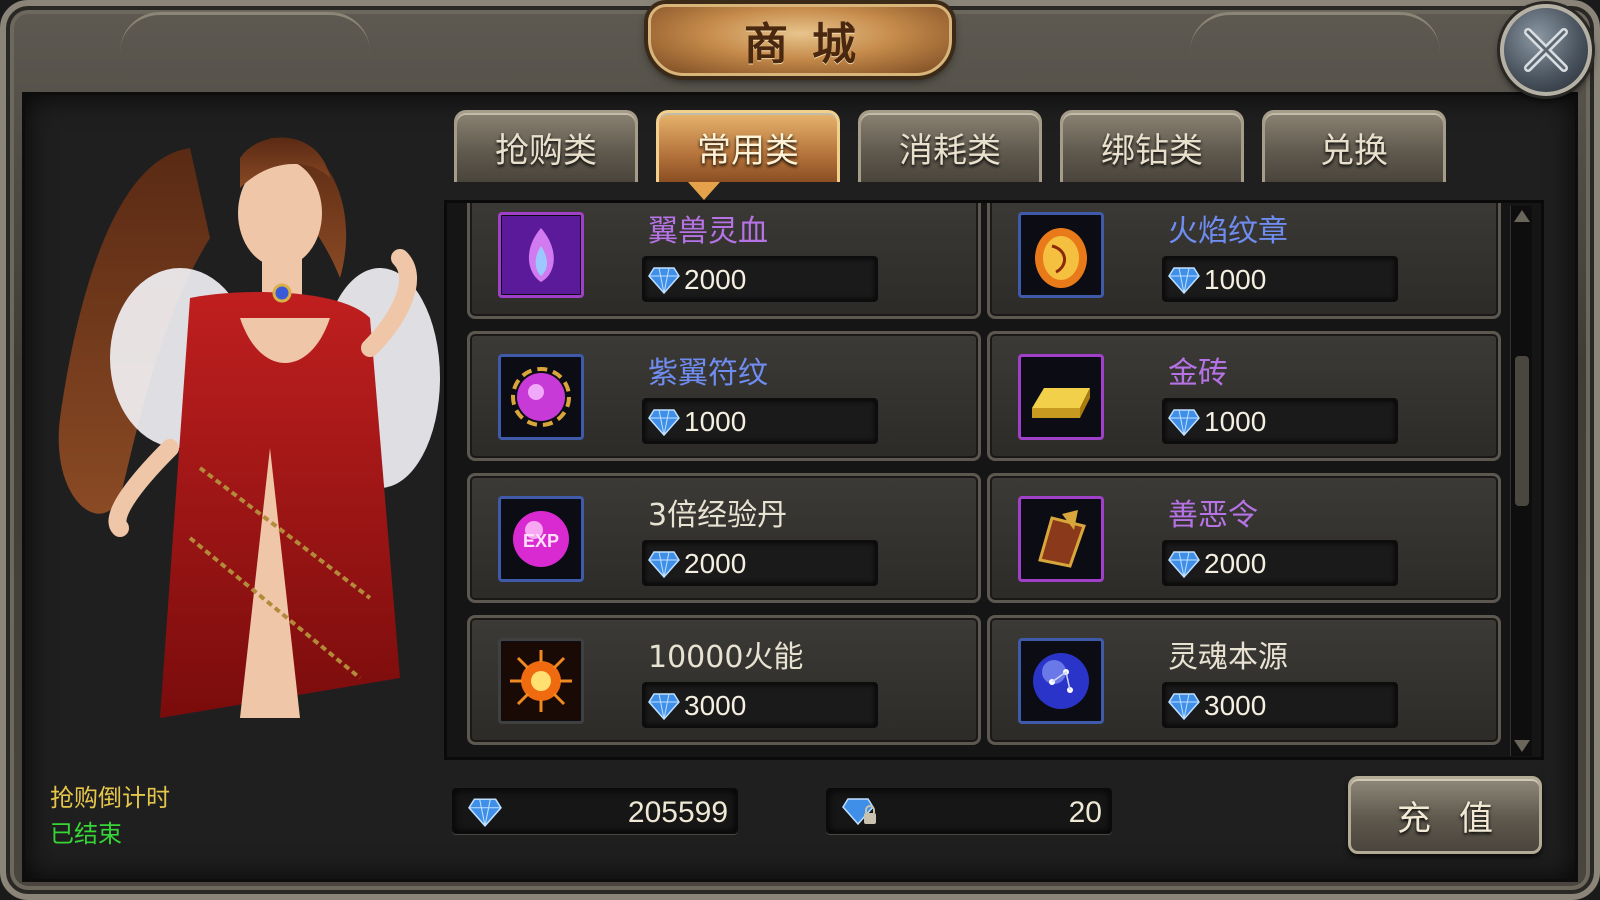 The width and height of the screenshot is (1600, 900). I want to click on item-name: 金砖, so click(1198, 373).